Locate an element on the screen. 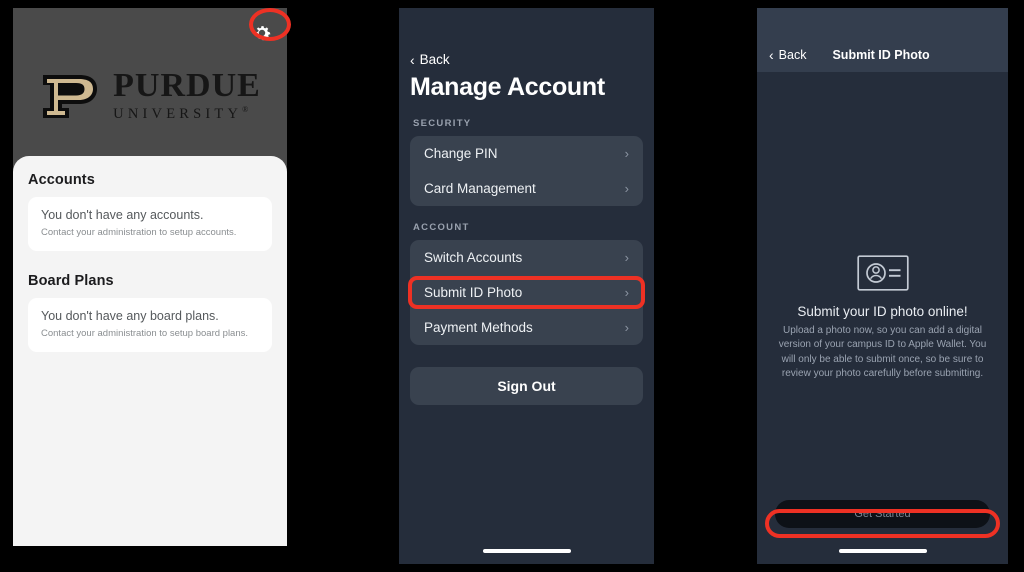 Image resolution: width=1024 pixels, height=572 pixels. row-switch-accounts: Switch Accounts › is located at coordinates (526, 257).